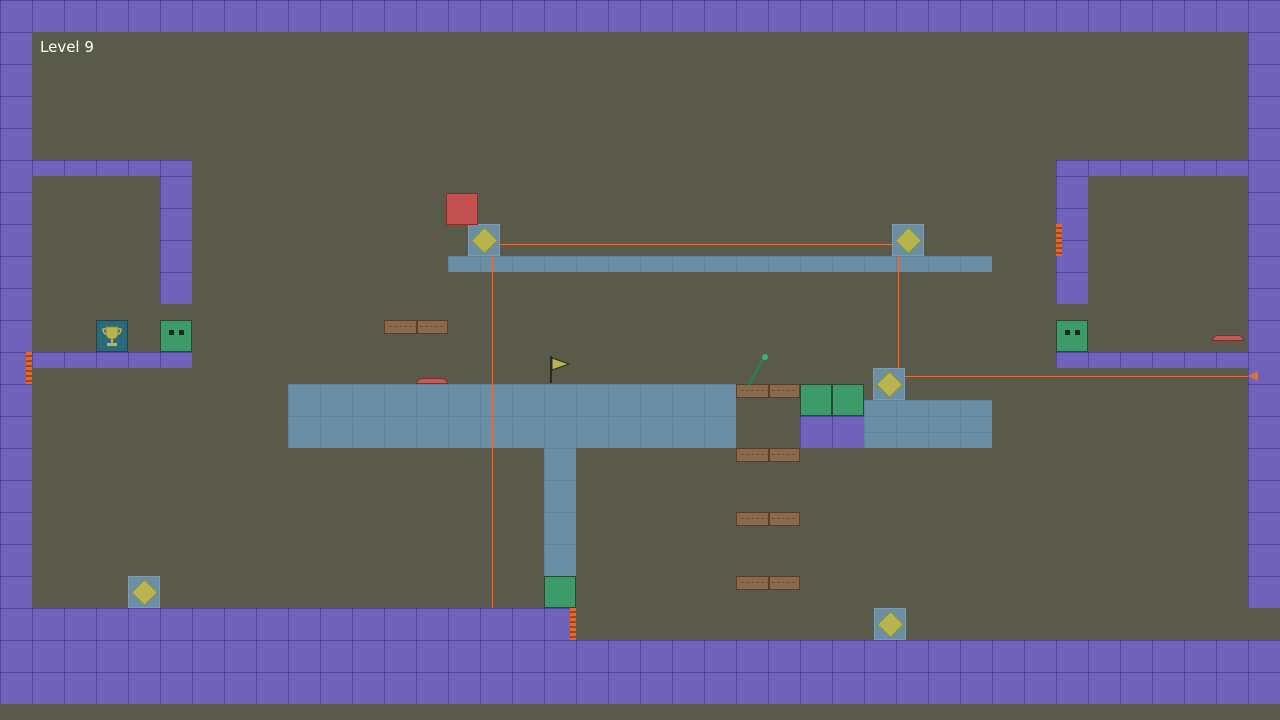  I want to click on trophy-icon, so click(112, 336).